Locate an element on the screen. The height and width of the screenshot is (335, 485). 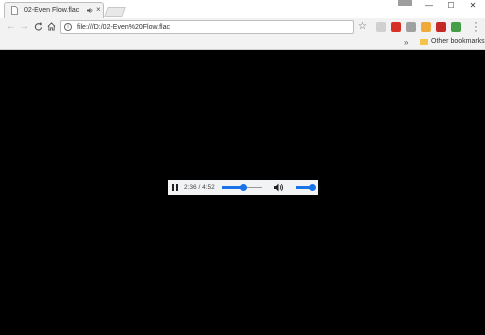
maximize-button: ☐ is located at coordinates (451, 6).